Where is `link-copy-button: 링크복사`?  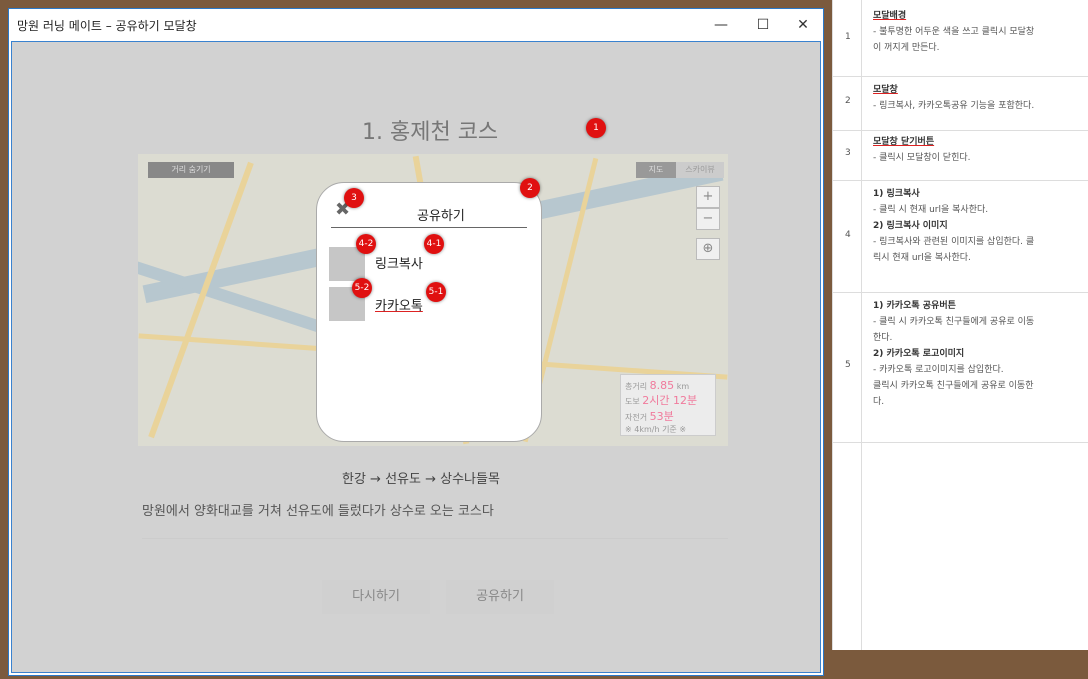 link-copy-button: 링크복사 is located at coordinates (399, 262).